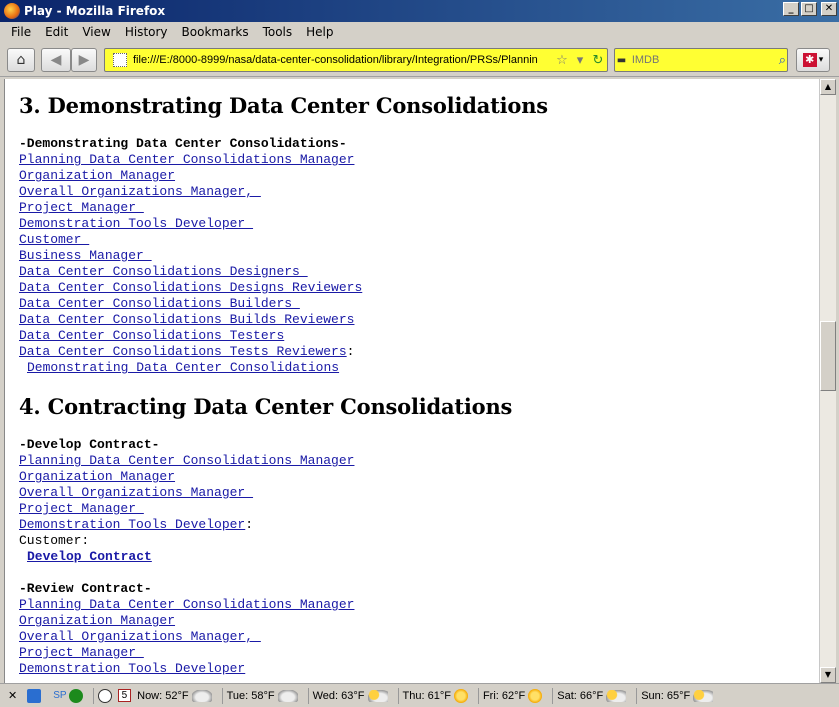  What do you see at coordinates (96, 32) in the screenshot?
I see `menu-view: View` at bounding box center [96, 32].